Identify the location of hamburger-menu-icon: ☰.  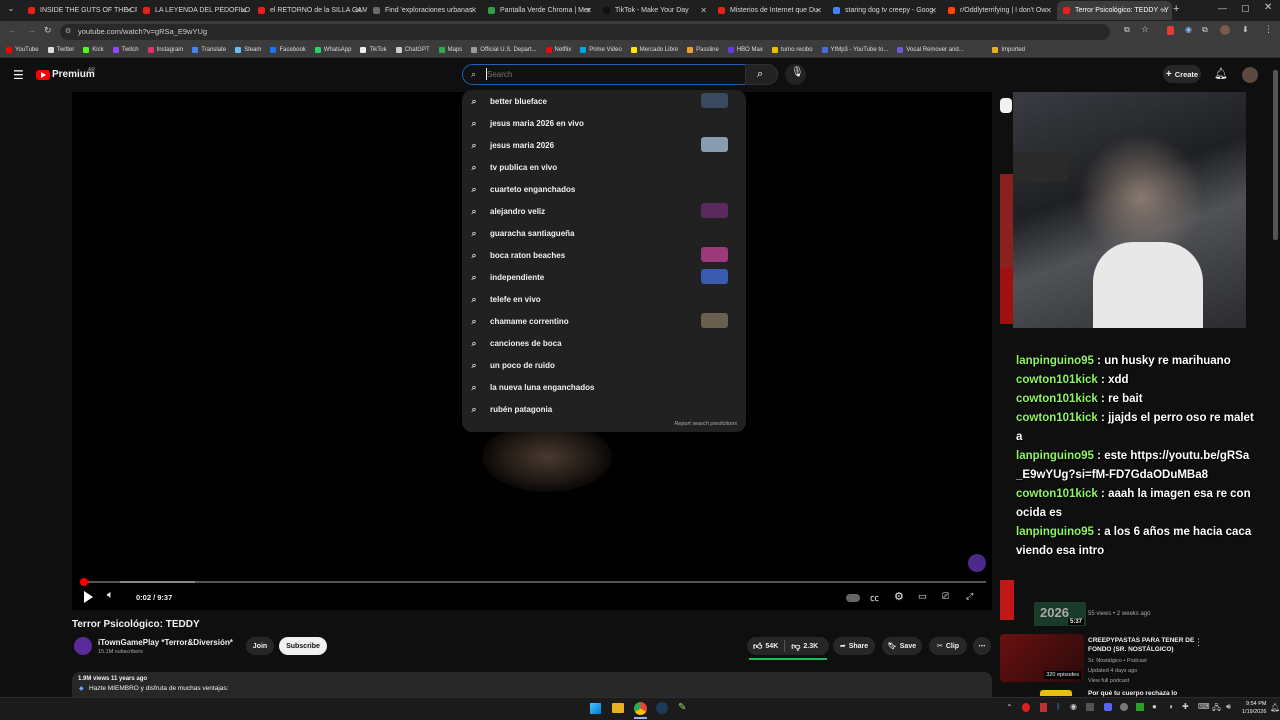
(18, 75).